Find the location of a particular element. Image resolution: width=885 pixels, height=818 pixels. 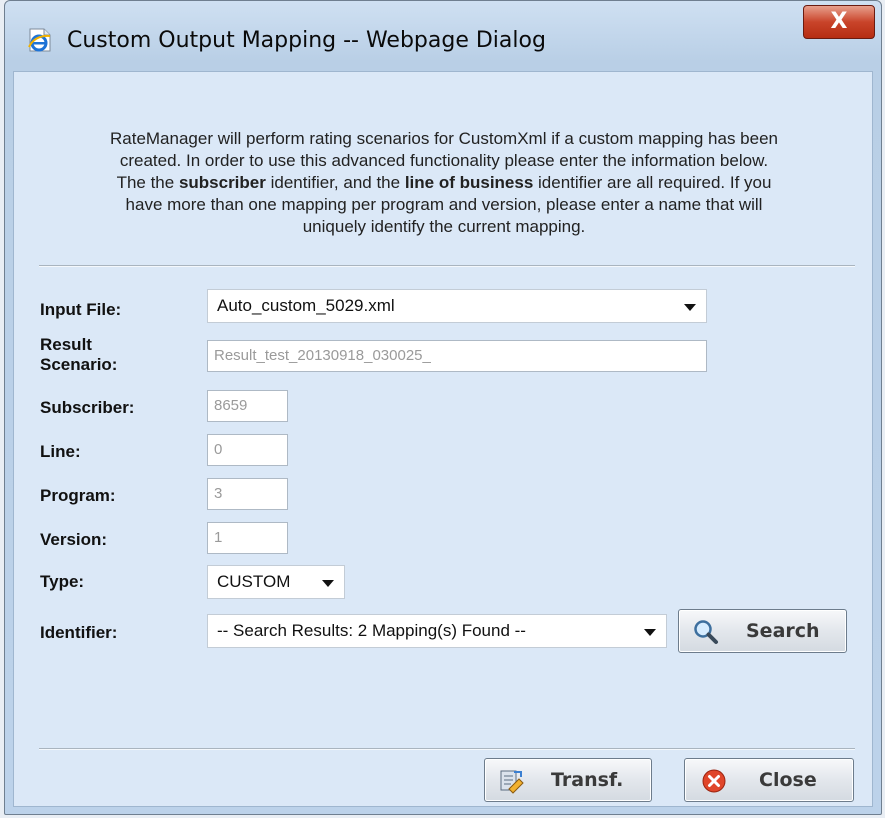

identifier-label: Identifier: is located at coordinates (79, 632).